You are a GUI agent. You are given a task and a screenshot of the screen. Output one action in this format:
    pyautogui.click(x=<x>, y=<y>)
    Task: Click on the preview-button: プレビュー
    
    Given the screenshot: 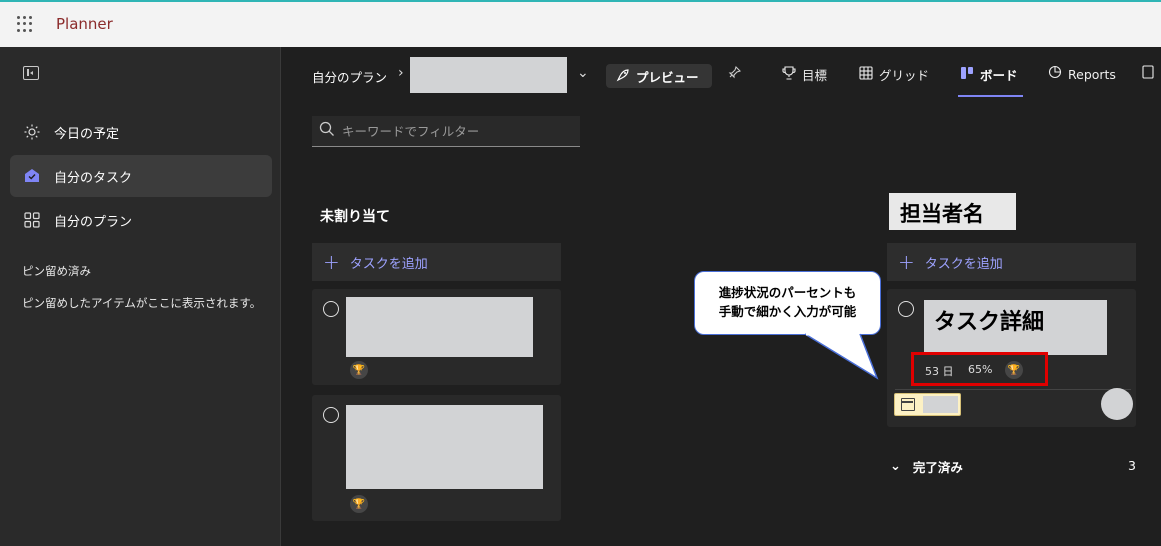 What is the action you would take?
    pyautogui.click(x=659, y=76)
    